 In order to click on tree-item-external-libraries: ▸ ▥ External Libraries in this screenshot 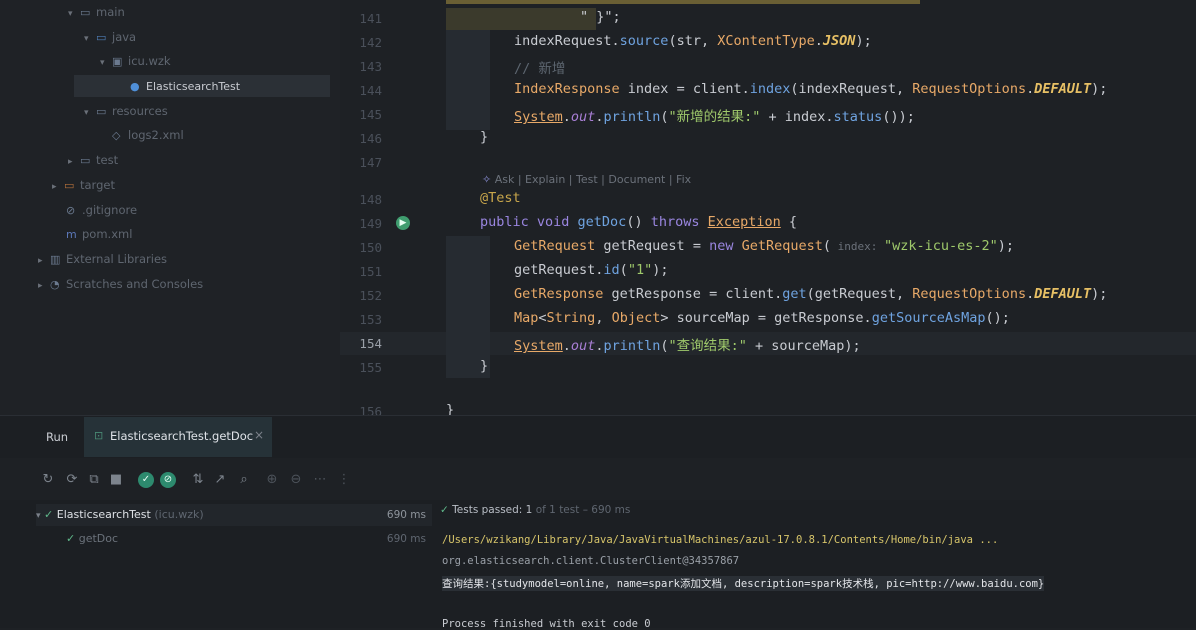, I will do `click(102, 259)`.